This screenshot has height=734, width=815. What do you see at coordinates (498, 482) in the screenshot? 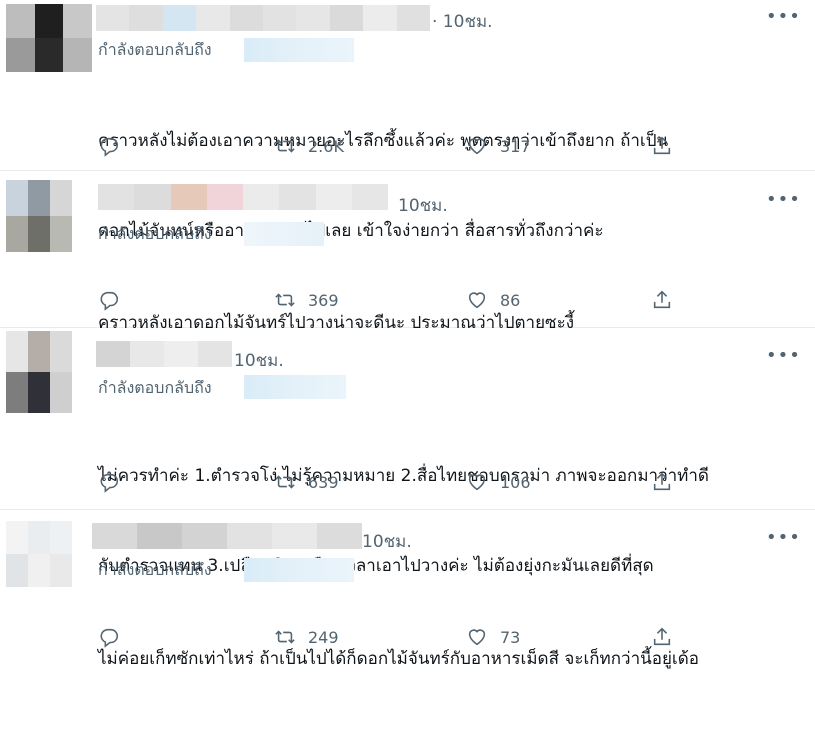
I see `like-button: 106` at bounding box center [498, 482].